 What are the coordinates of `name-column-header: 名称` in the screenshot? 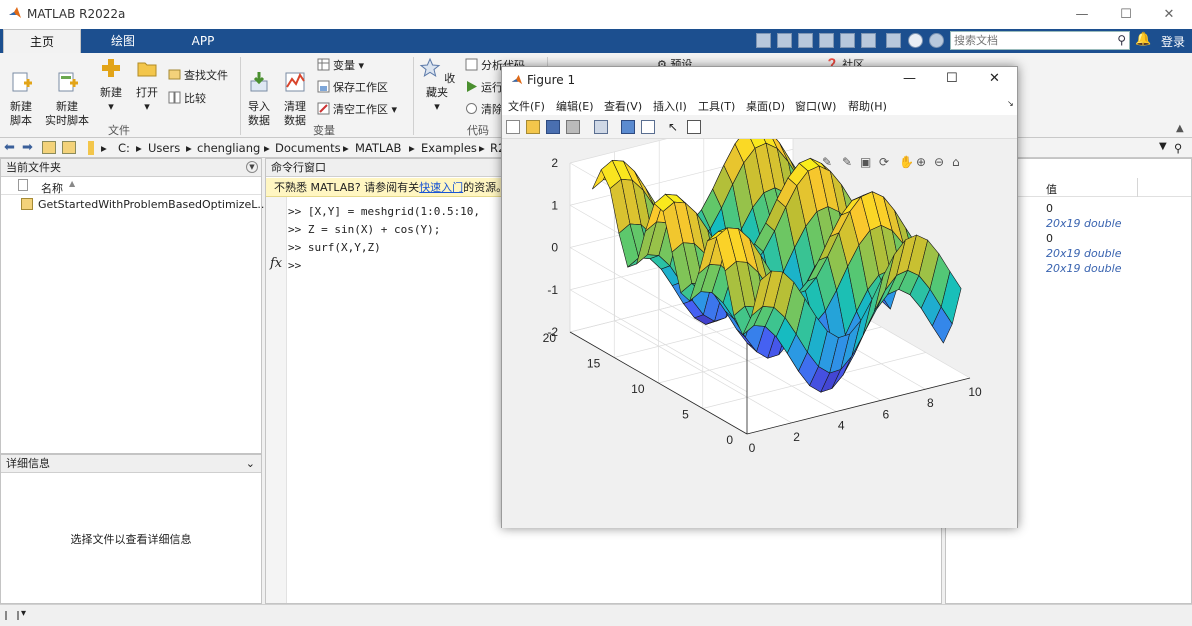 It's located at (52, 188).